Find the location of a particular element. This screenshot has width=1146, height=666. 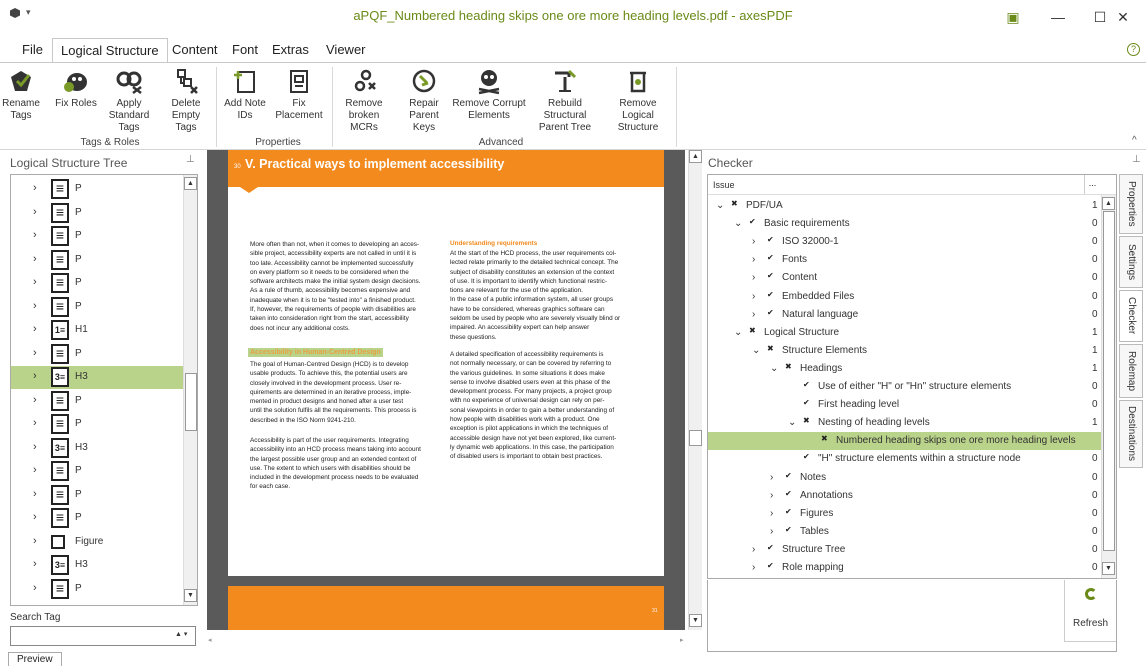

menu-content: Content is located at coordinates (195, 50).